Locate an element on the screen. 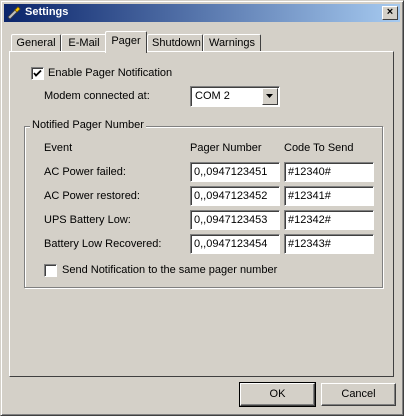 The image size is (404, 416). modem-port-select: COM 2 is located at coordinates (235, 96).